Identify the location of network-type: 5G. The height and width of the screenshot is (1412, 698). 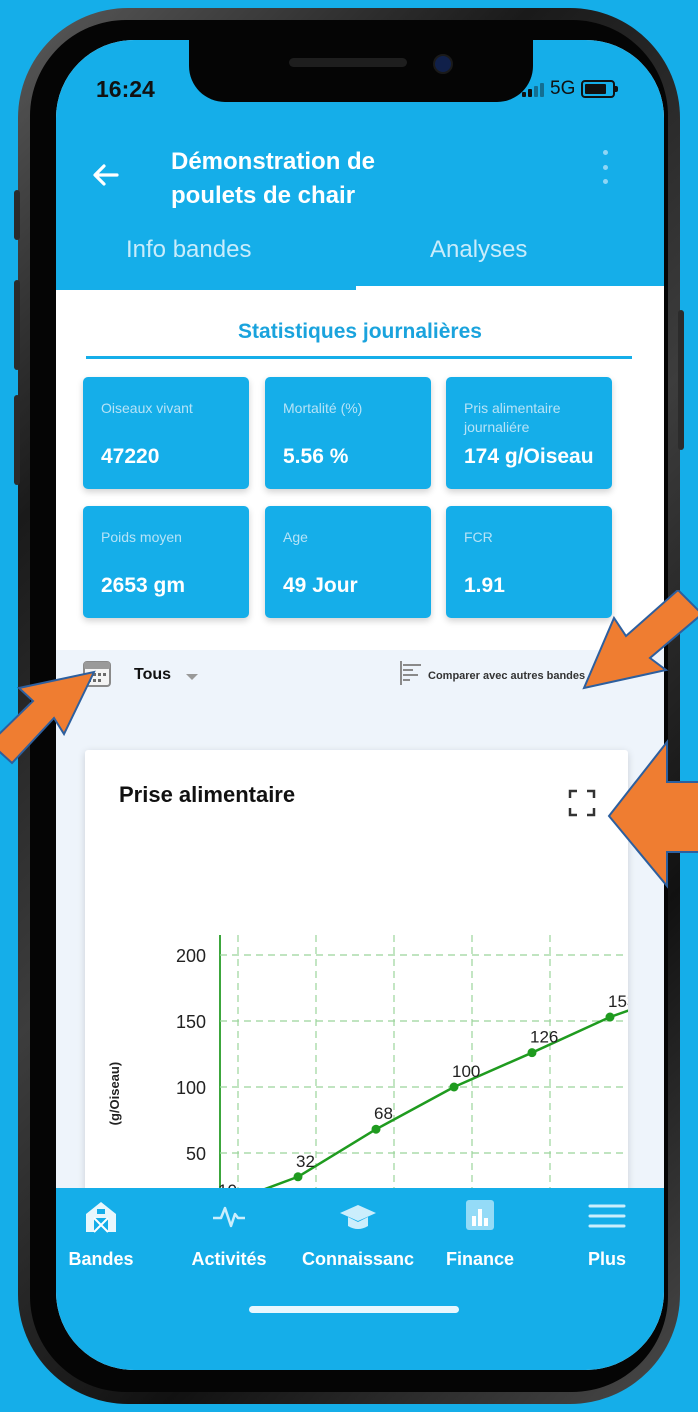
(563, 88).